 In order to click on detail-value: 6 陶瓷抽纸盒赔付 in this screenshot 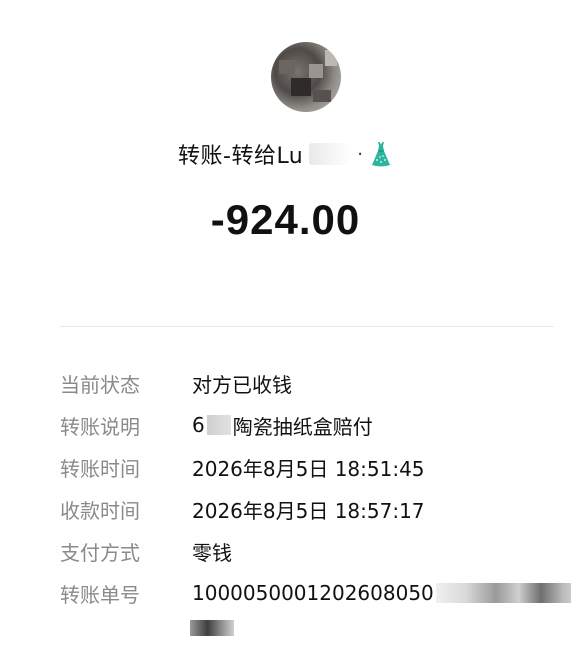, I will do `click(282, 425)`.